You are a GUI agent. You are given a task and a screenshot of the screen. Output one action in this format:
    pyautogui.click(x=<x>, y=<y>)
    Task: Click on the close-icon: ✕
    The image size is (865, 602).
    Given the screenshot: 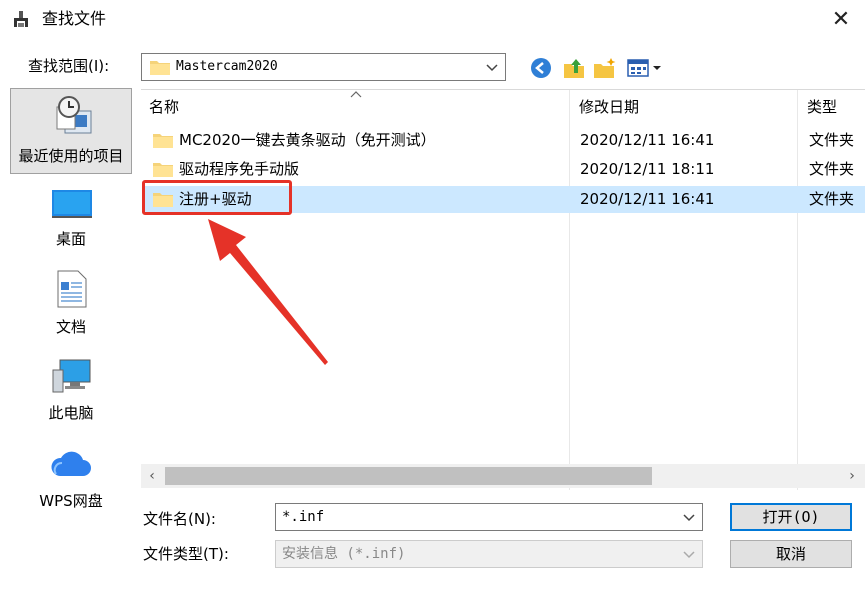 What is the action you would take?
    pyautogui.click(x=841, y=19)
    